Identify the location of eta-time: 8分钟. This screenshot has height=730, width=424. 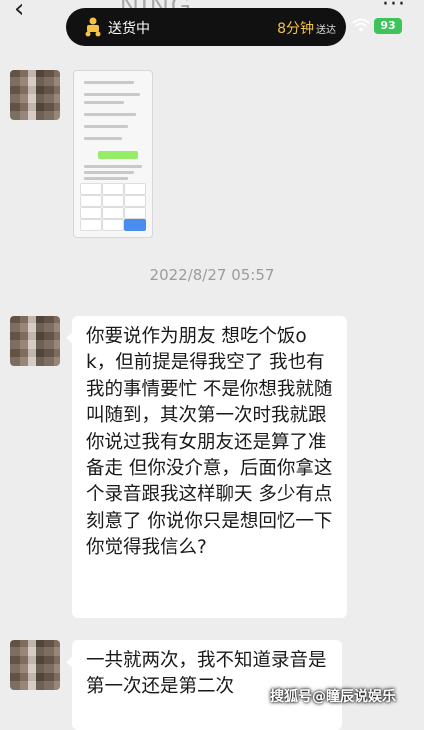
(295, 29).